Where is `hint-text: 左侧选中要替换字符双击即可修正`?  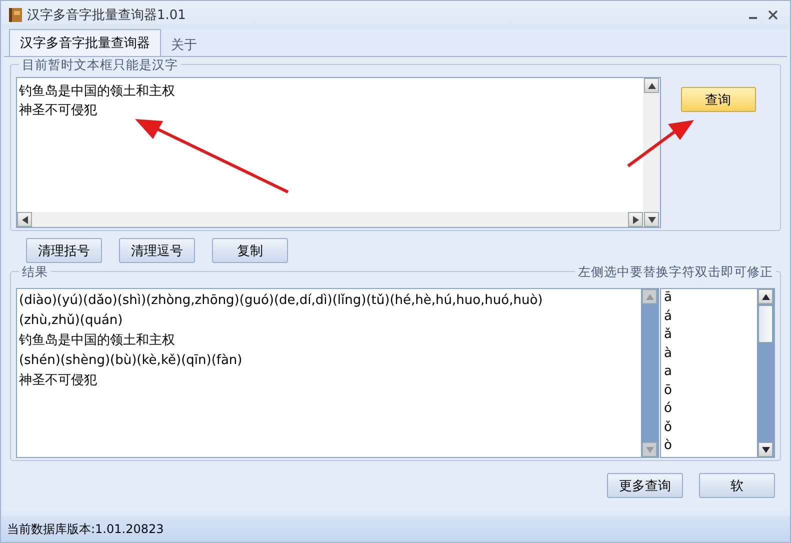
hint-text: 左侧选中要替换字符双击即可修正 is located at coordinates (675, 272).